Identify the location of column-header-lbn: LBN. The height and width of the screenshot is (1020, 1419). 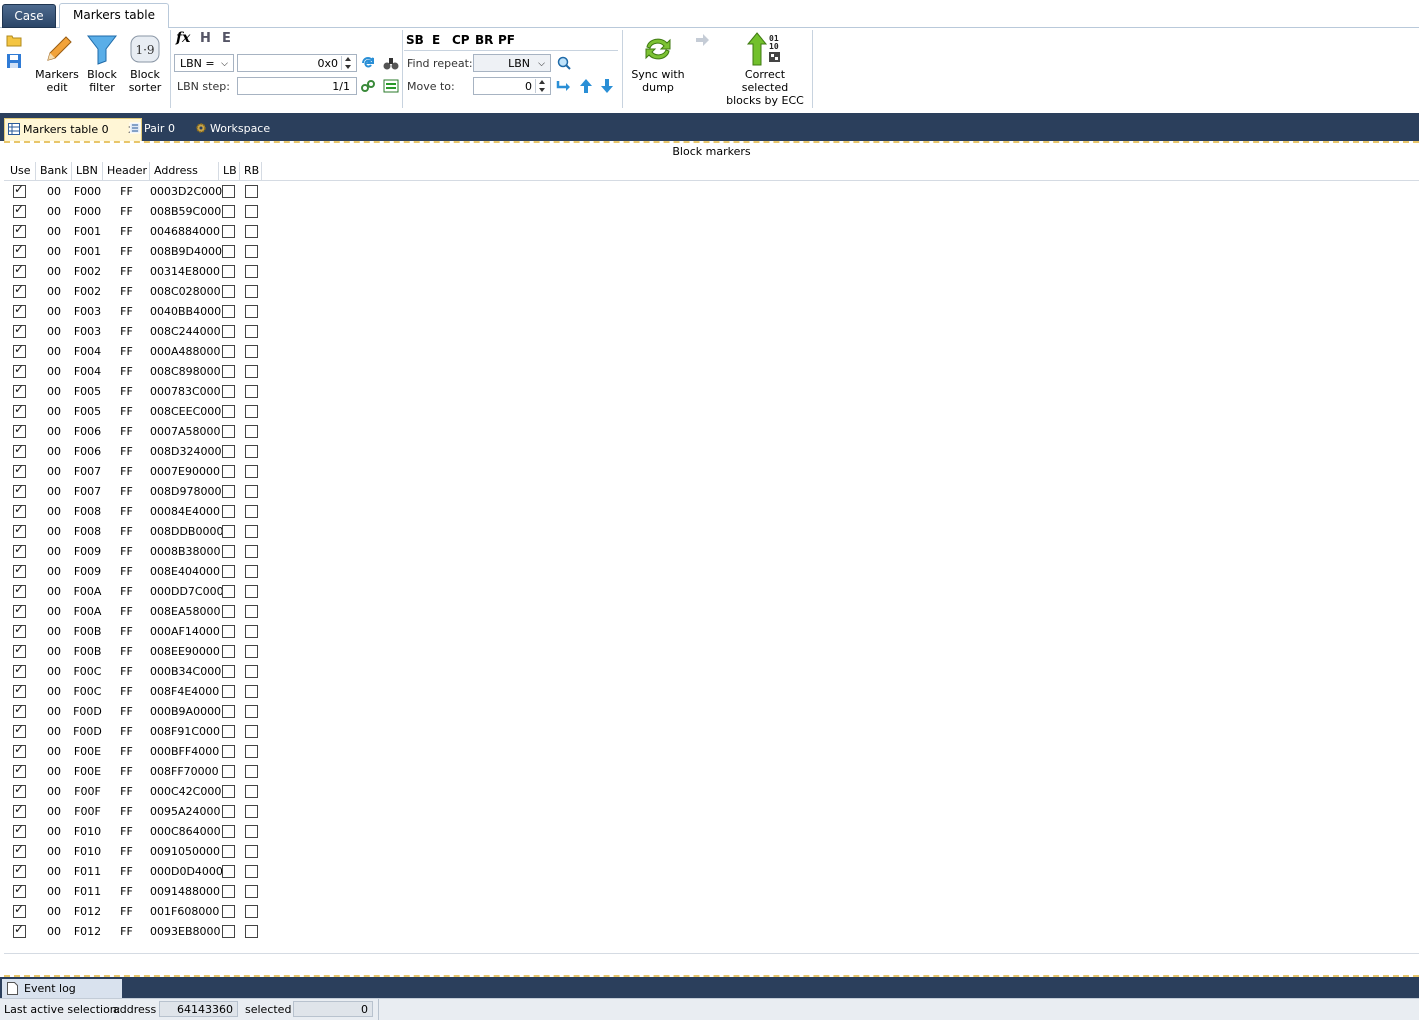
(87, 171).